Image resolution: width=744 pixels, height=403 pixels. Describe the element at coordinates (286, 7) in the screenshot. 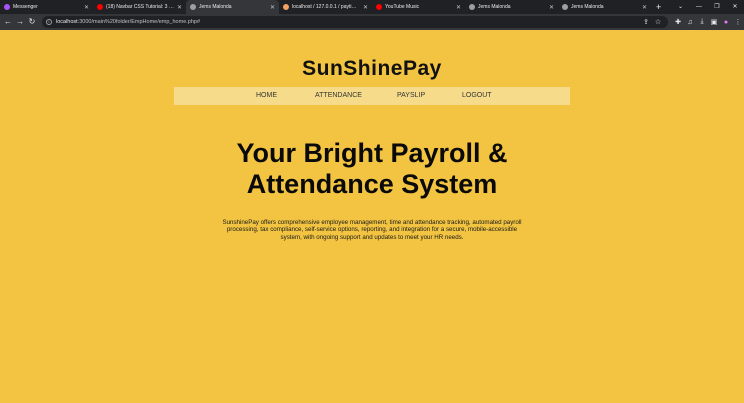

I see `phpmyadmin-icon` at that location.